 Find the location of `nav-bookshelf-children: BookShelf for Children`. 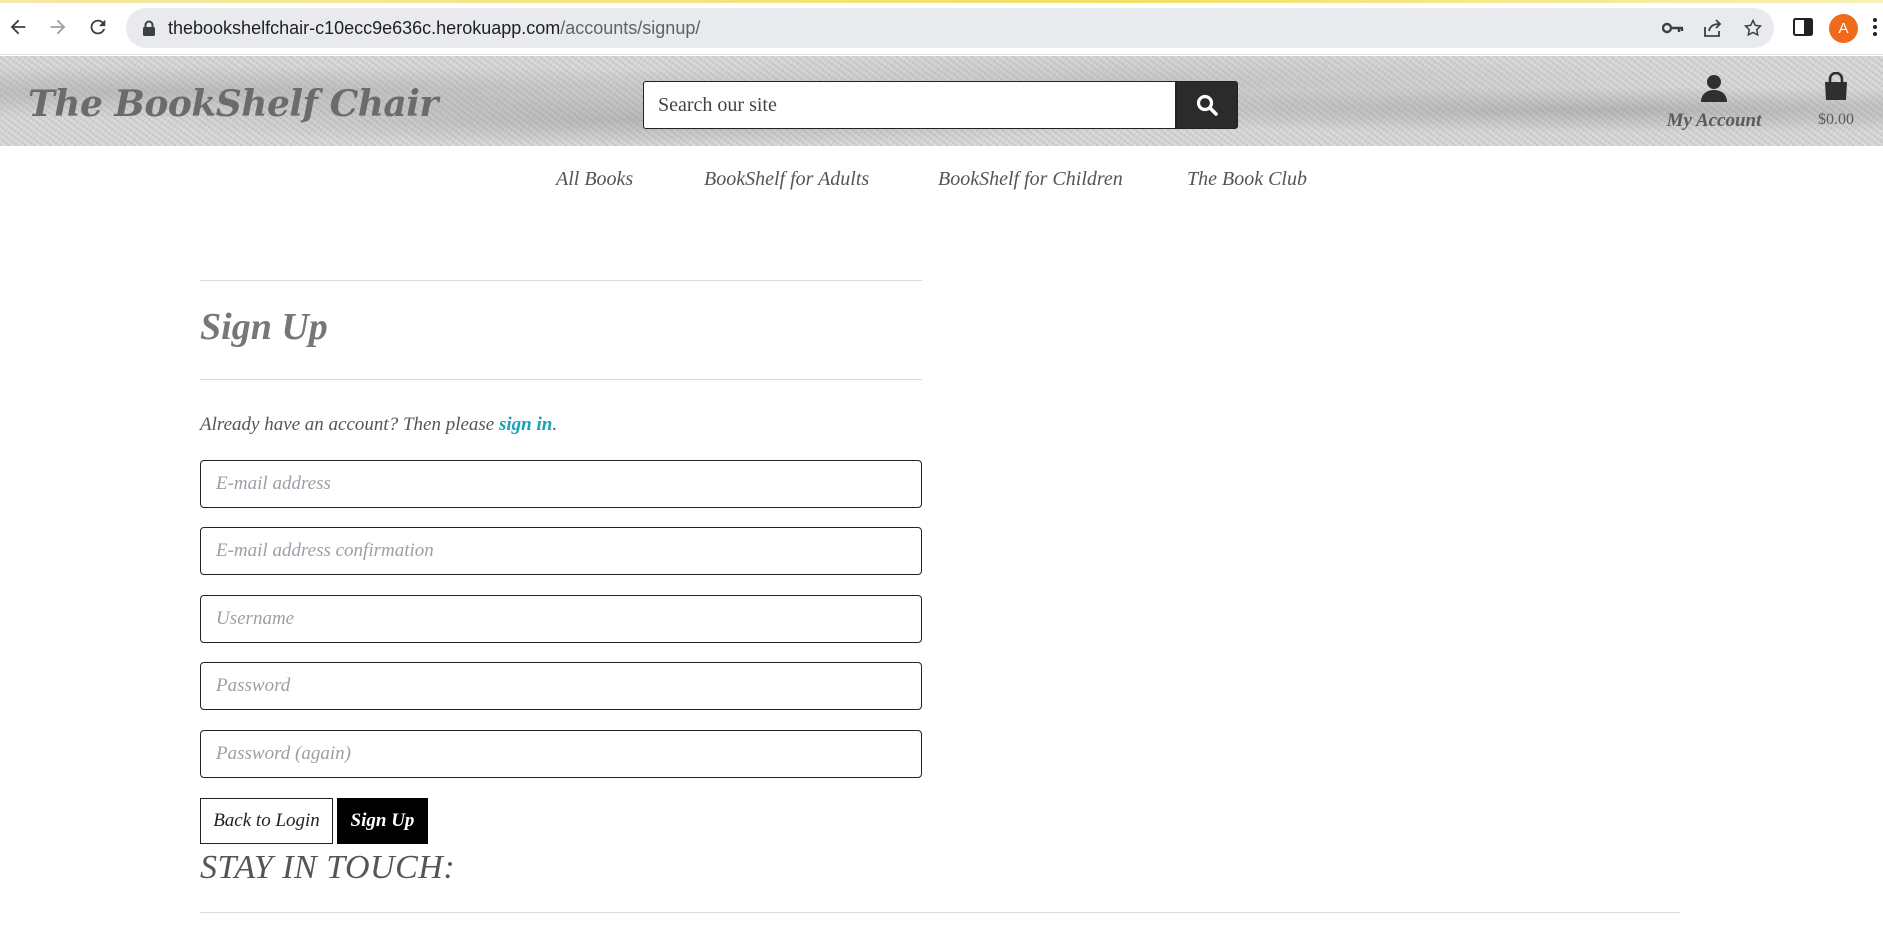

nav-bookshelf-children: BookShelf for Children is located at coordinates (1030, 179).